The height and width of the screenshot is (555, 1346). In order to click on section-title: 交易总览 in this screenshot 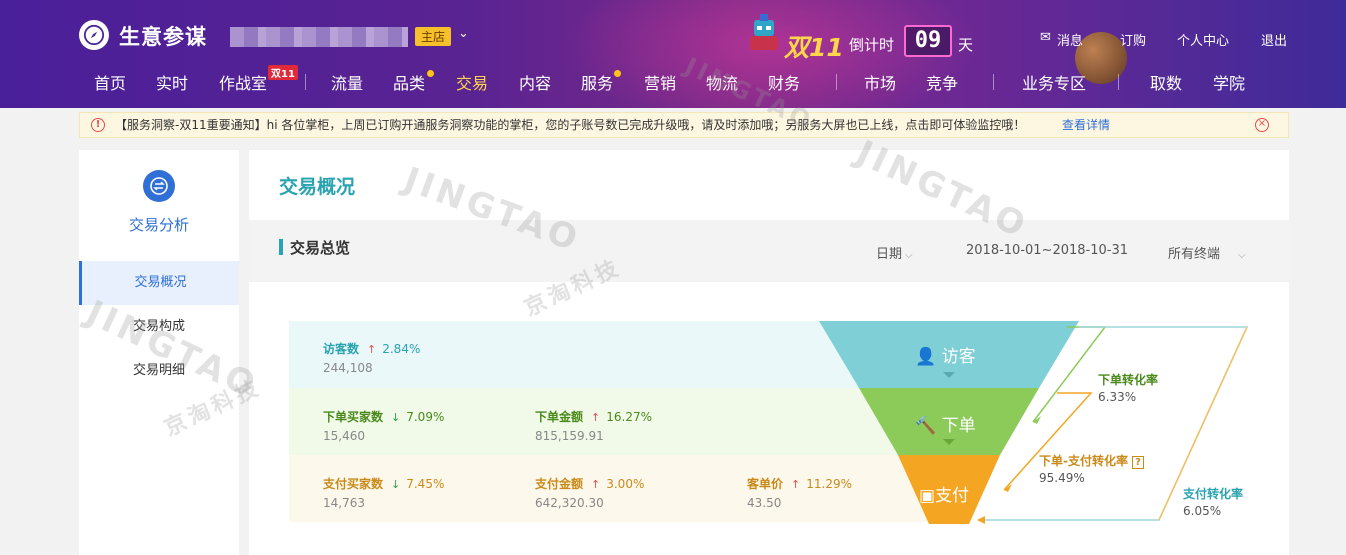, I will do `click(320, 248)`.